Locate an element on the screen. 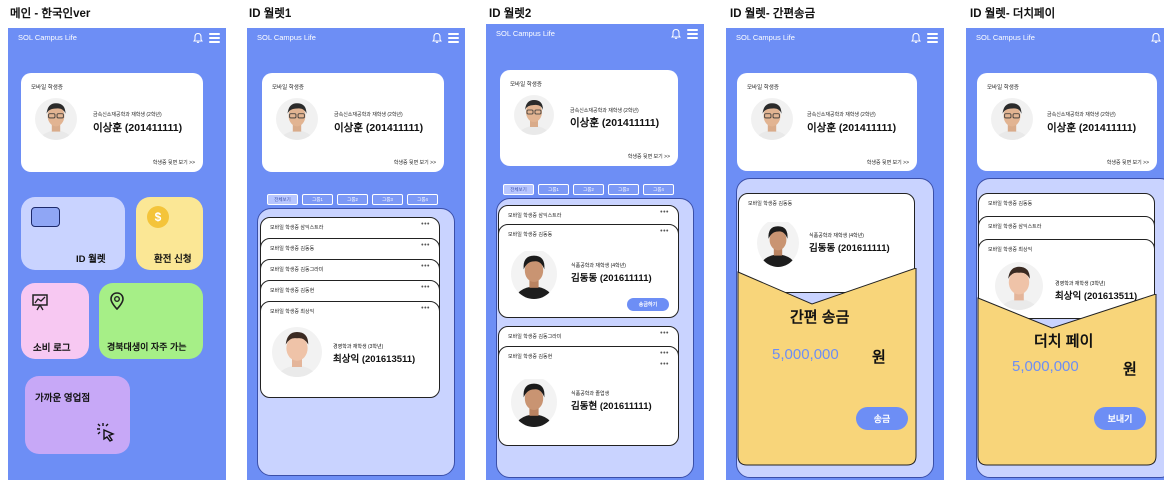 The width and height of the screenshot is (1164, 482). card-dept: 식품공학과 재학생 (4학년) is located at coordinates (836, 236).